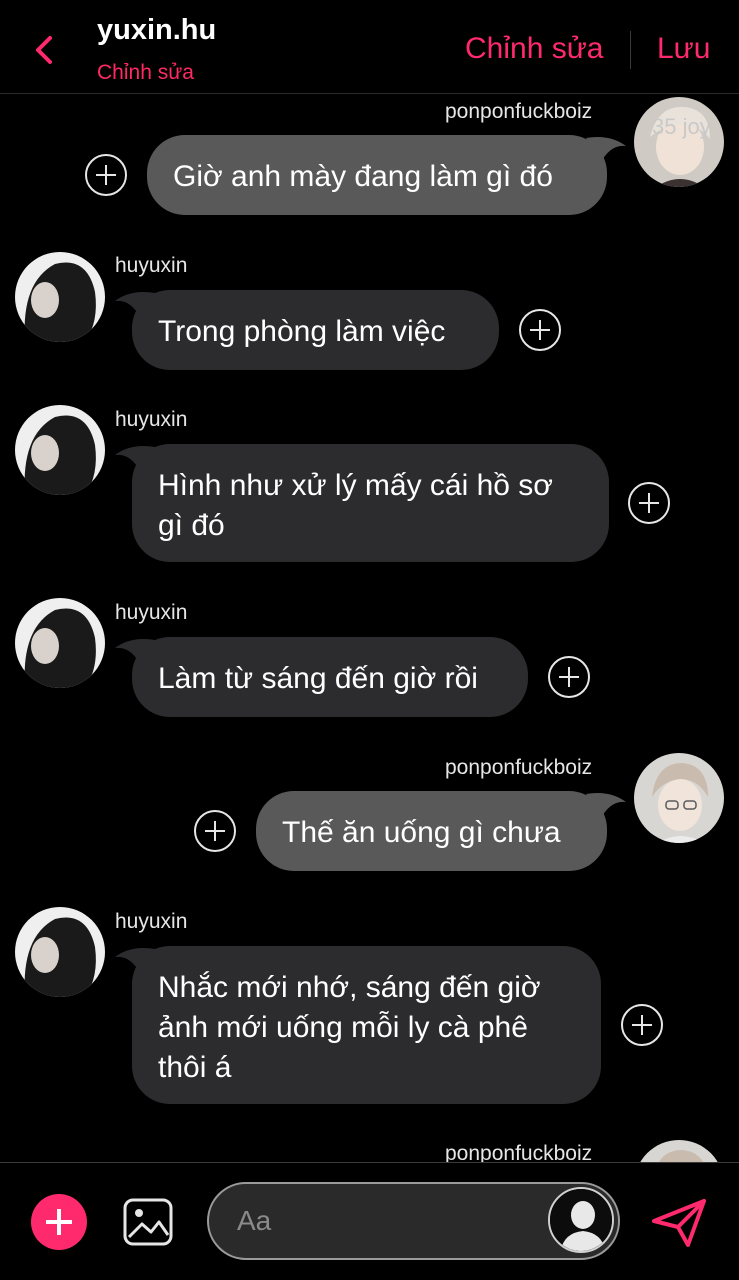 The width and height of the screenshot is (739, 1280). What do you see at coordinates (431, 831) in the screenshot?
I see `message-bubble: Thế ăn uống gì chưa` at bounding box center [431, 831].